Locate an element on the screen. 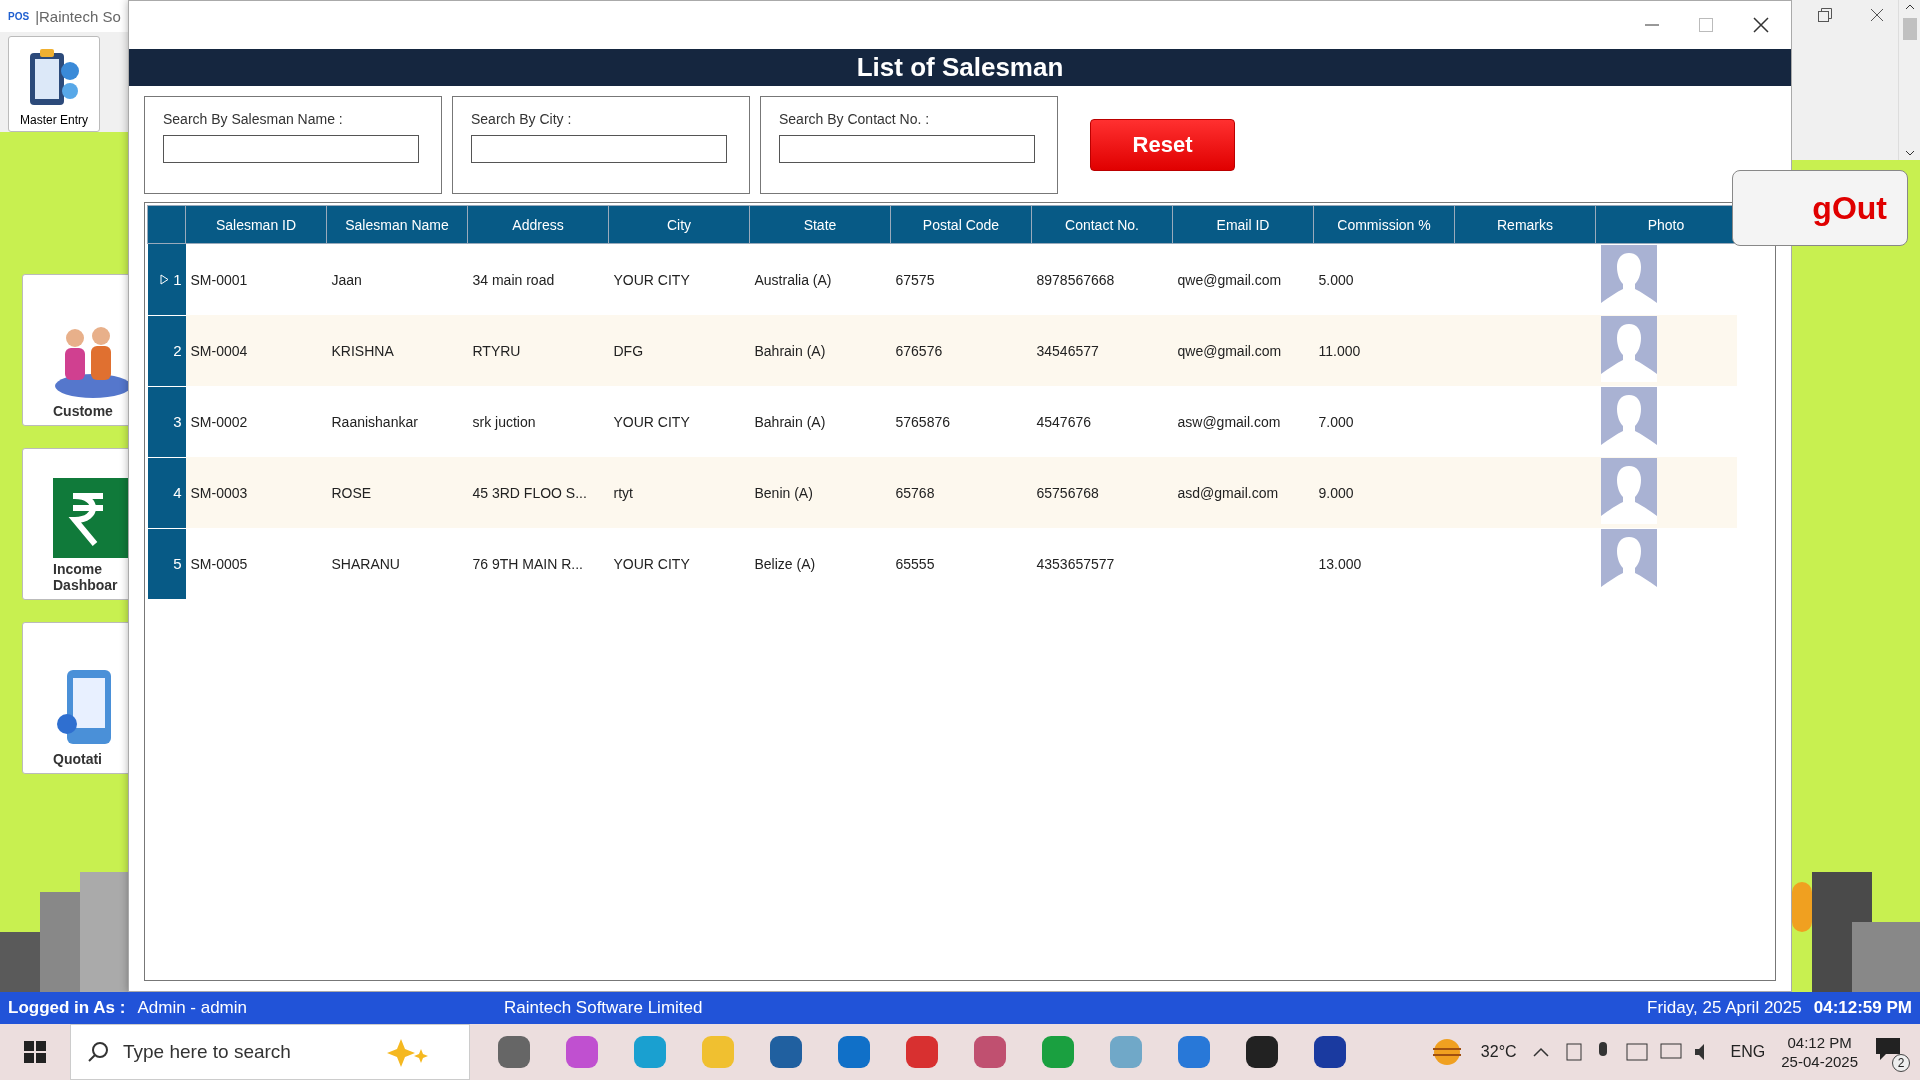  table-cell: RTYRU is located at coordinates (496, 350).